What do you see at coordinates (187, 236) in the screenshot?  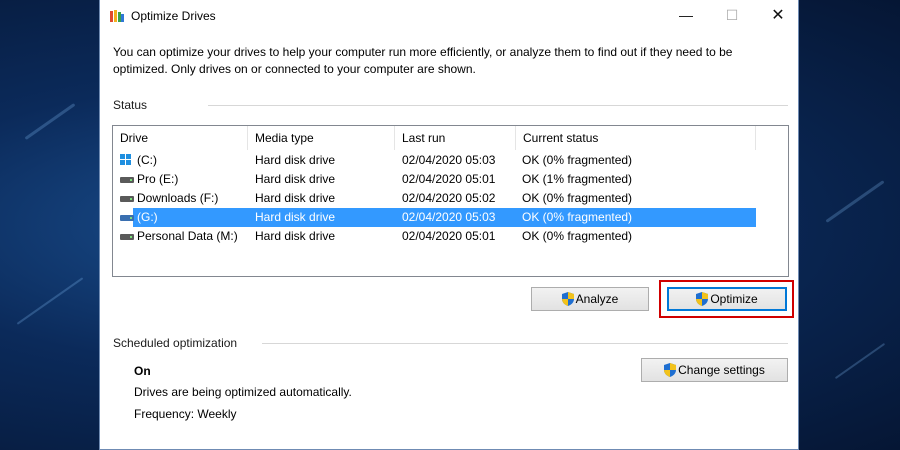 I see `drive-name: Personal Data (M:)` at bounding box center [187, 236].